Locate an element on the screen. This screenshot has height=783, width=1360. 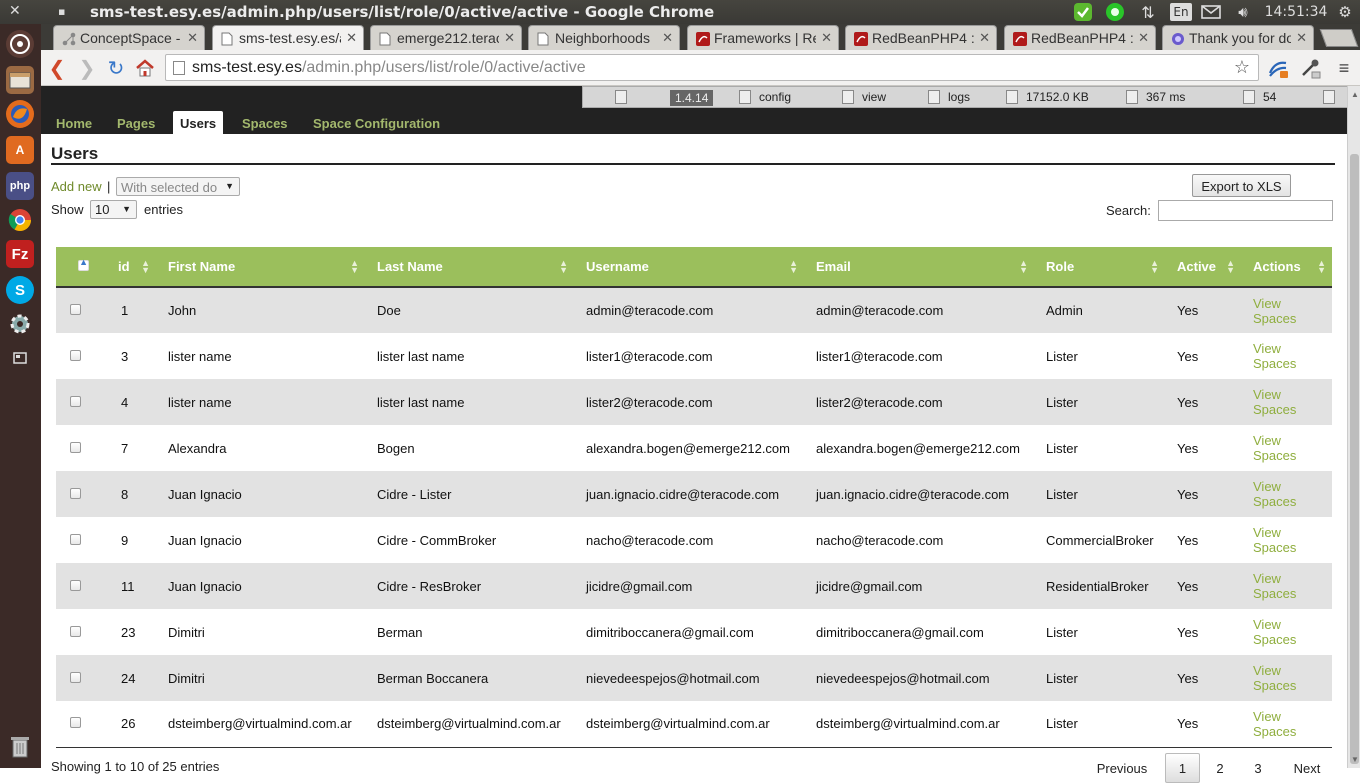
debug-logs: logs is located at coordinates (949, 97).